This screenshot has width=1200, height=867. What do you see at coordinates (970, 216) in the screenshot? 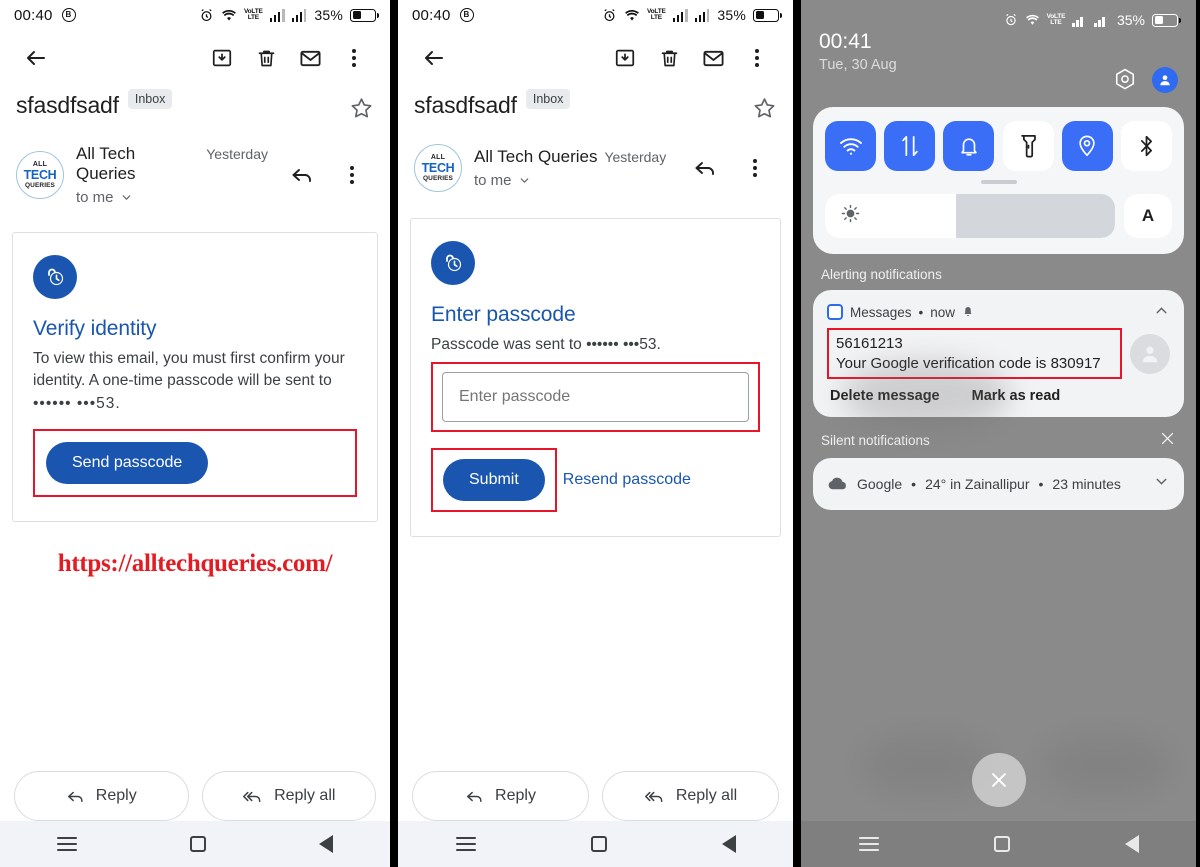
I see `brightness-slider` at bounding box center [970, 216].